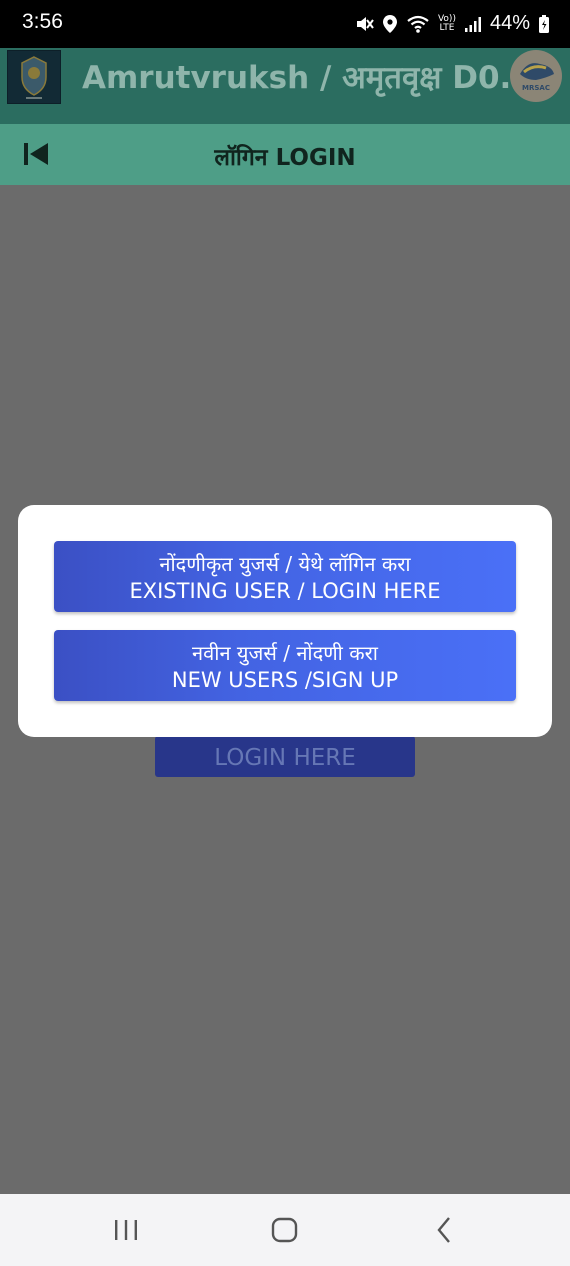  Describe the element at coordinates (285, 564) in the screenshot. I see `existing-user-label-marathi: नोंदणीकृत युजर्स / येथे लॉगिन करा` at that location.